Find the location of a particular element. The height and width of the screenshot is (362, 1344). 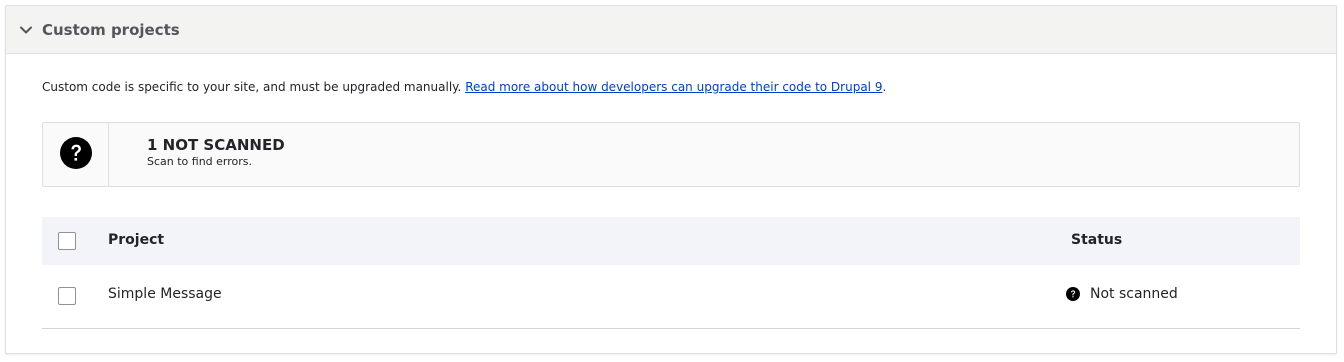

panel-header-toggle: Custom projects is located at coordinates (671, 30).